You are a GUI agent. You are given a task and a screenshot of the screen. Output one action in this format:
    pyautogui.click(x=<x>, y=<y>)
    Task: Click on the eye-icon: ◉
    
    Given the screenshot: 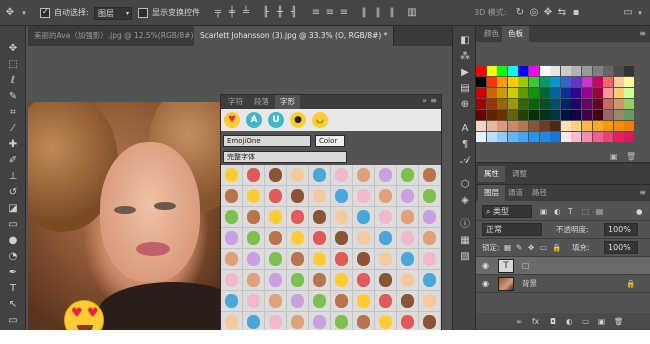 What is the action you would take?
    pyautogui.click(x=486, y=265)
    